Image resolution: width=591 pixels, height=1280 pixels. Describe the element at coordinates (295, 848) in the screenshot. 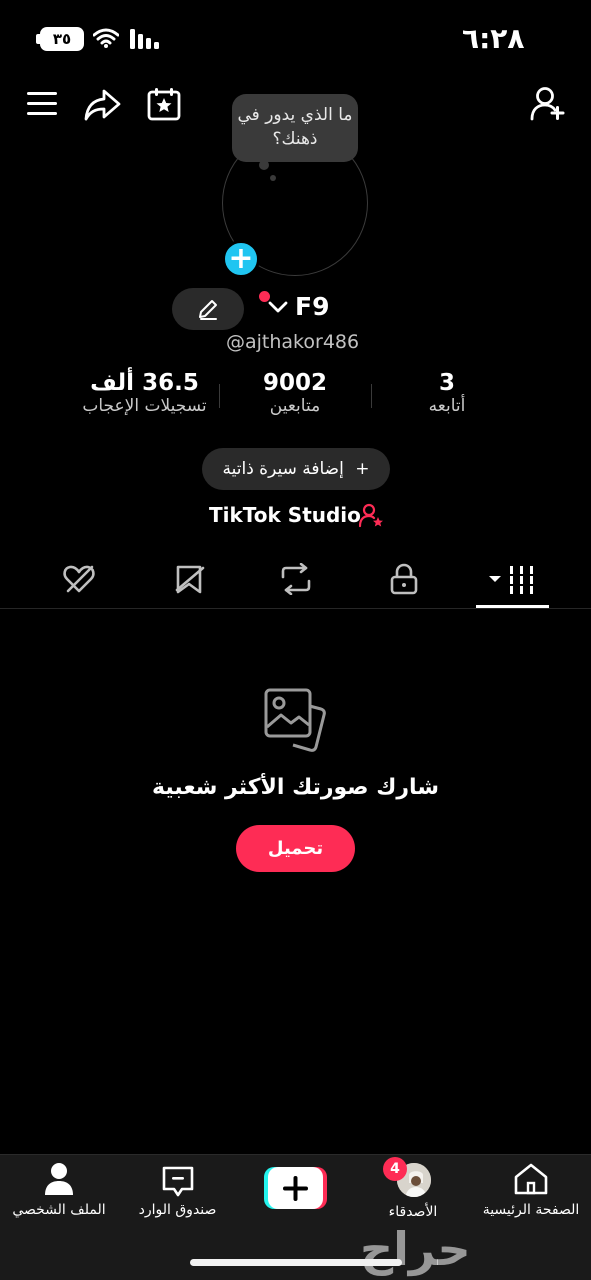

I see `upload-button: تحميل` at that location.